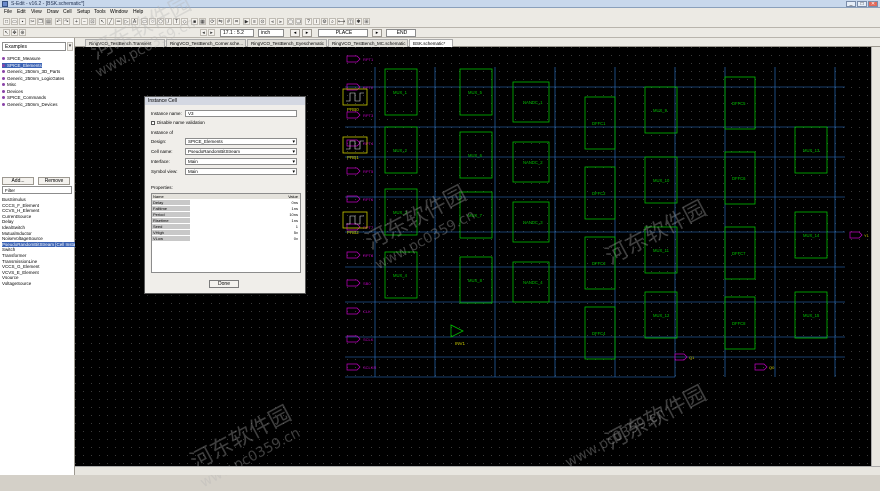  I want to click on tab-ringvco-mc: RingVCO_TestBench_MC.schematic, so click(368, 43).